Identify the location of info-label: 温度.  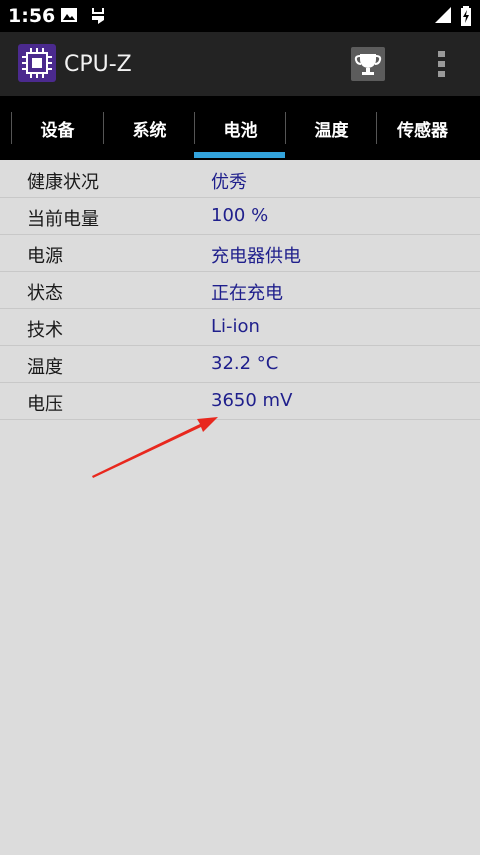
(45, 367).